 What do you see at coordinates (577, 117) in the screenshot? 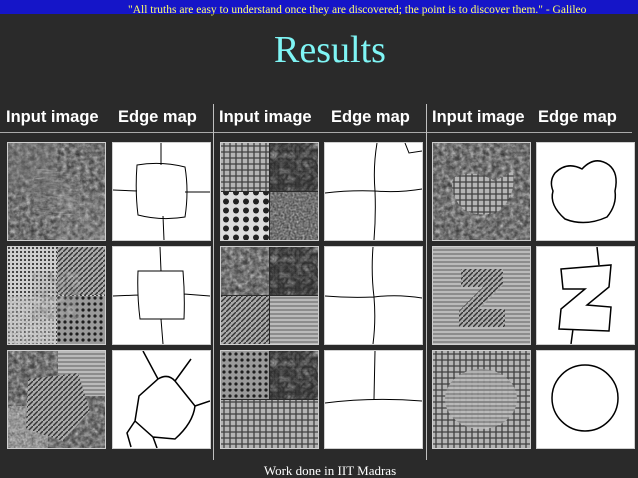
I see `header-edge-map-3: Edge map` at bounding box center [577, 117].